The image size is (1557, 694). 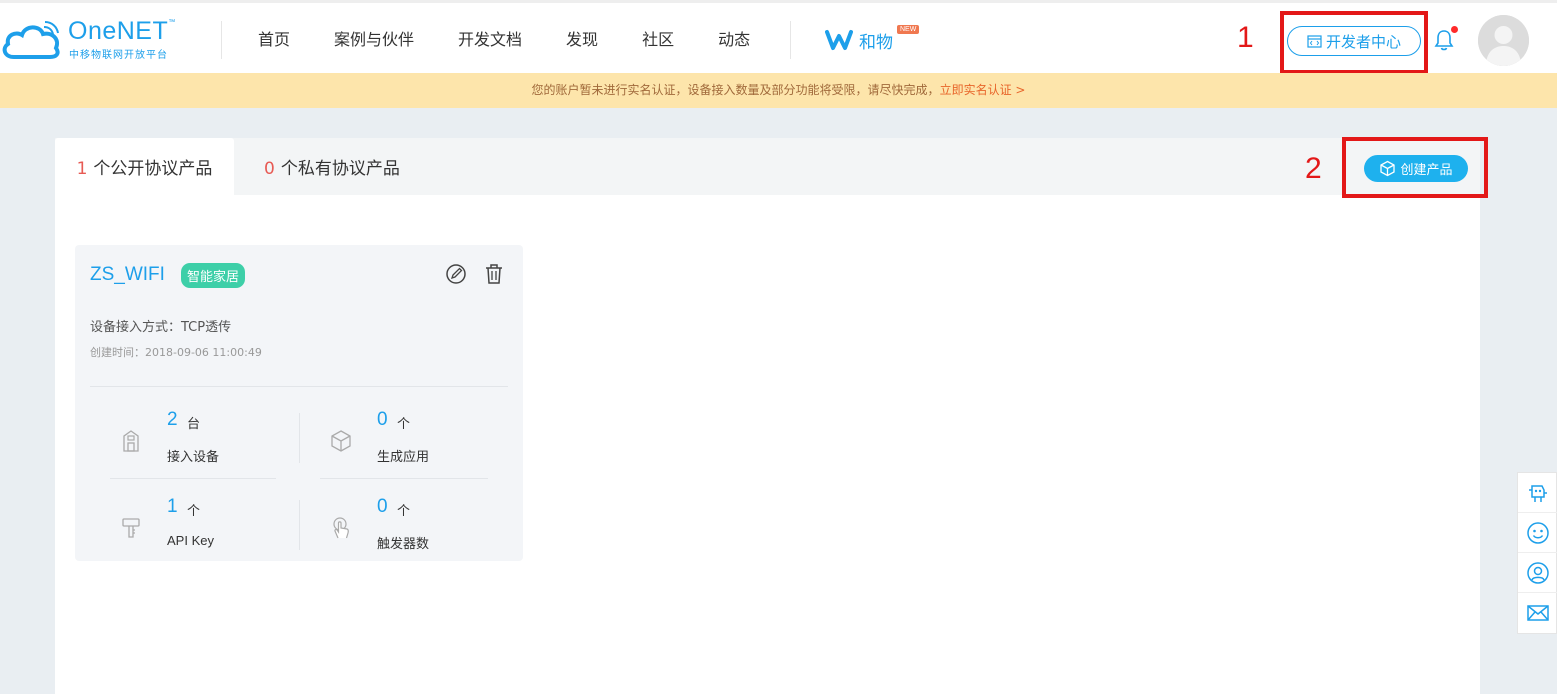 I want to click on hewu-link: 和物 NEW, so click(x=872, y=40).